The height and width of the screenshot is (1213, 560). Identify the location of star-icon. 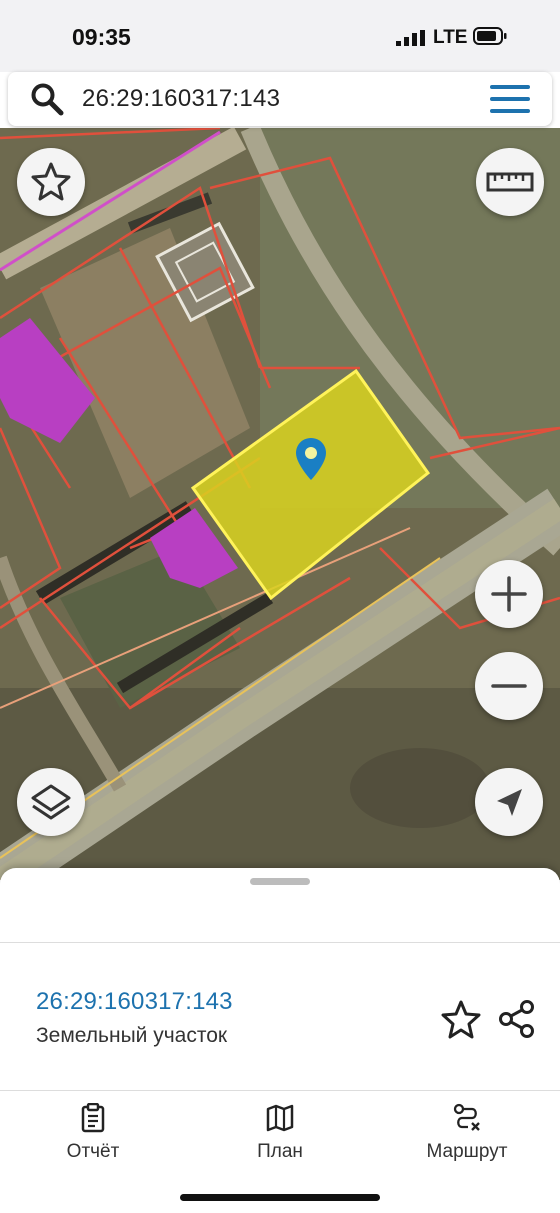
(51, 181).